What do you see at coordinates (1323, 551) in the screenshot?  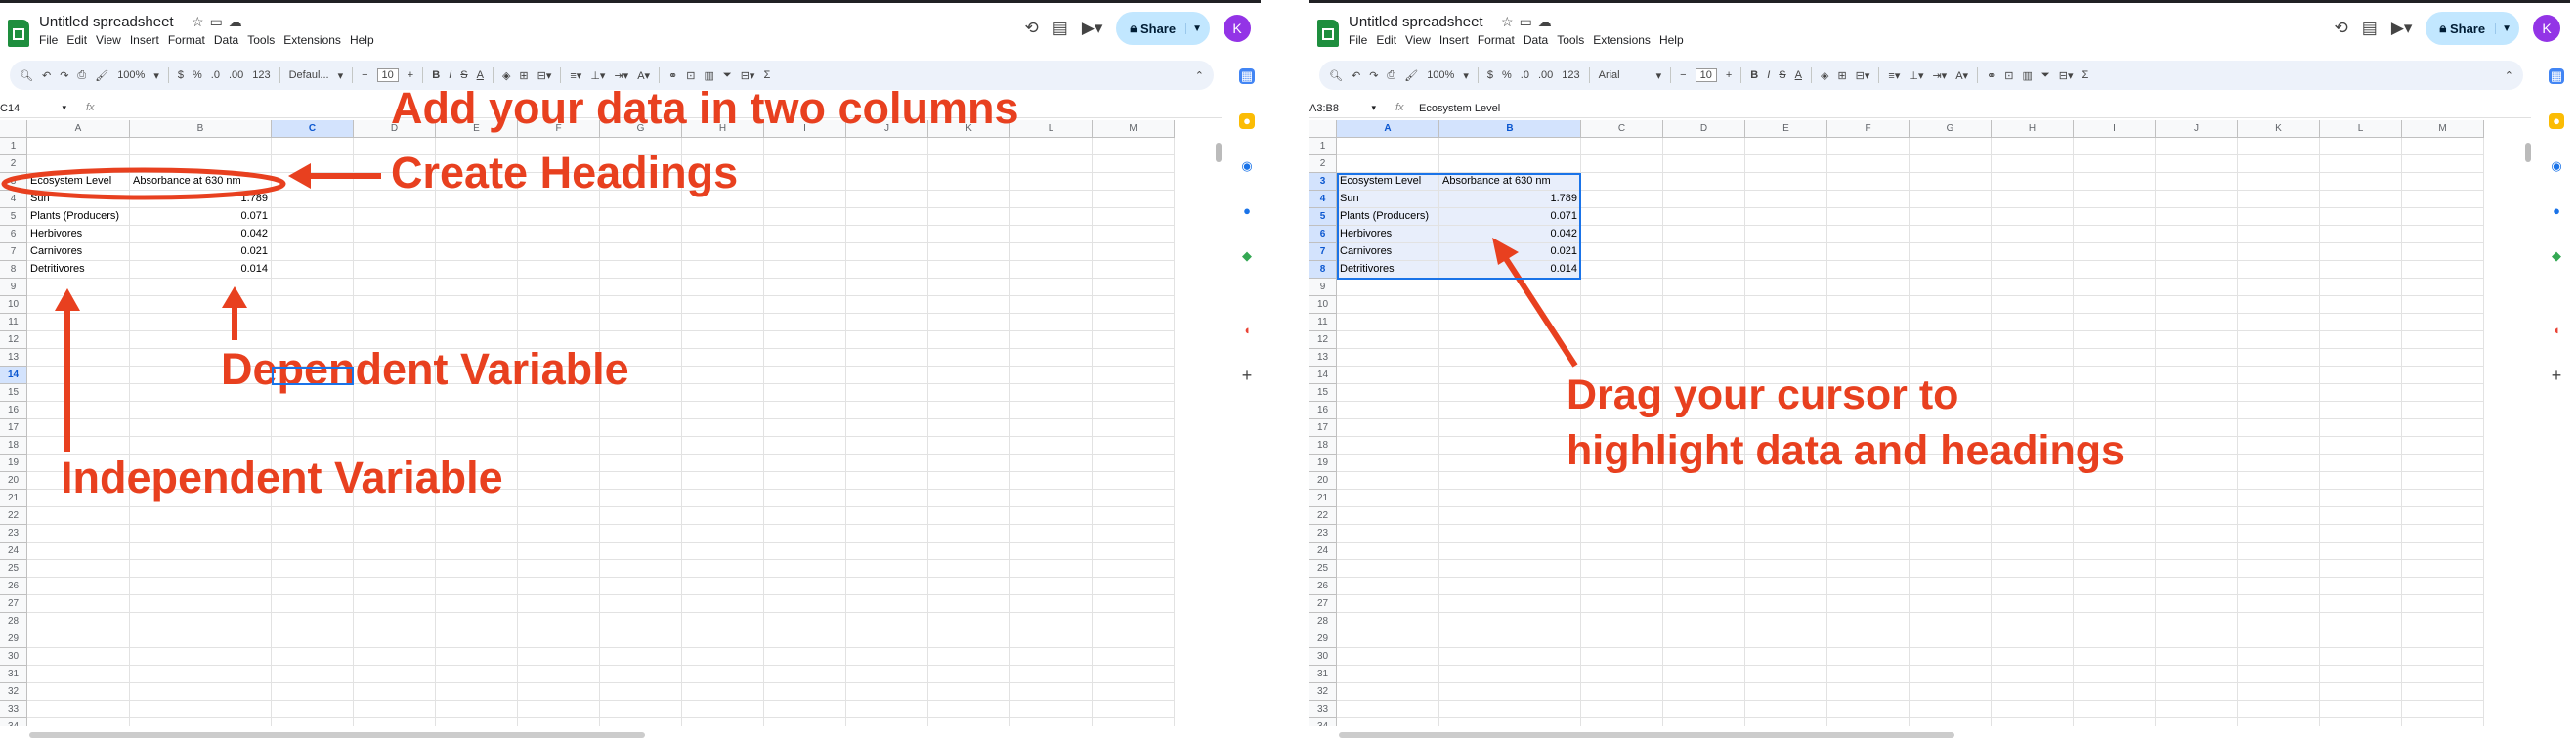 I see `row-number: 24` at bounding box center [1323, 551].